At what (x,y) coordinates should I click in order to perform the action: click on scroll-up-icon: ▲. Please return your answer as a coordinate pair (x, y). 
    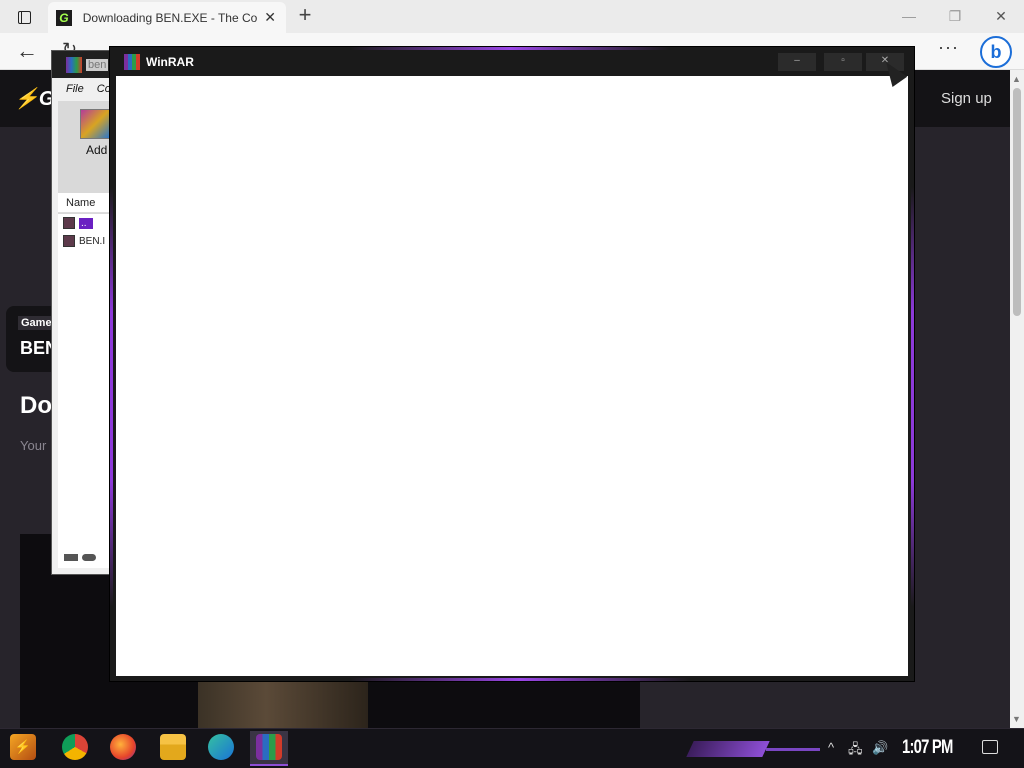
    Looking at the image, I should click on (1016, 79).